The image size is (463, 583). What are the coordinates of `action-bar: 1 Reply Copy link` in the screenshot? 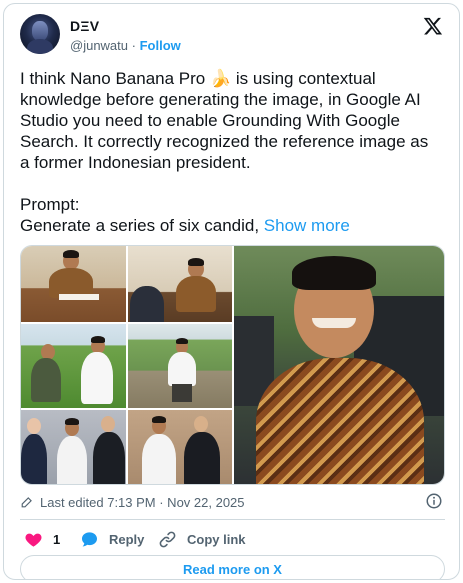 It's located at (232, 539).